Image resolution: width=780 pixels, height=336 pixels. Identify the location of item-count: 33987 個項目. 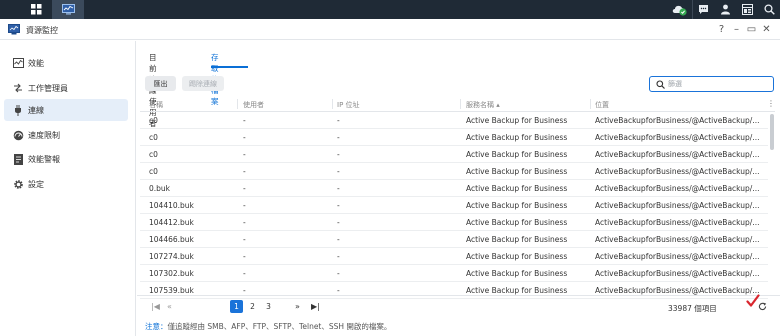
(692, 308).